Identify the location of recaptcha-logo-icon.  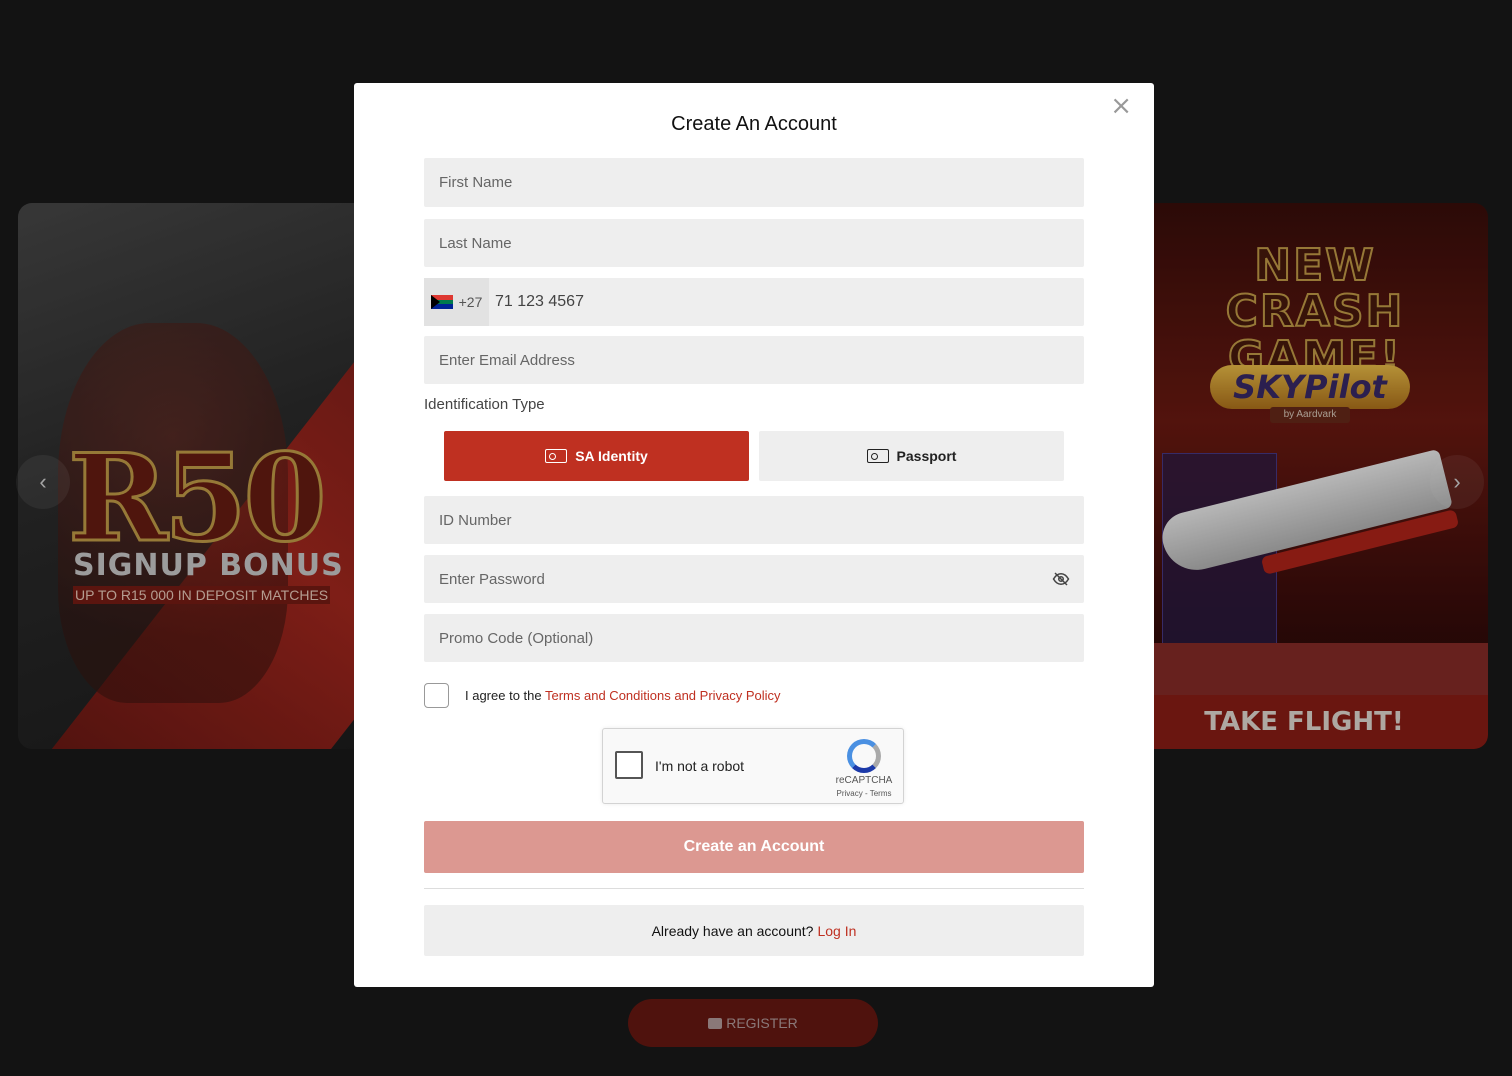
(864, 756).